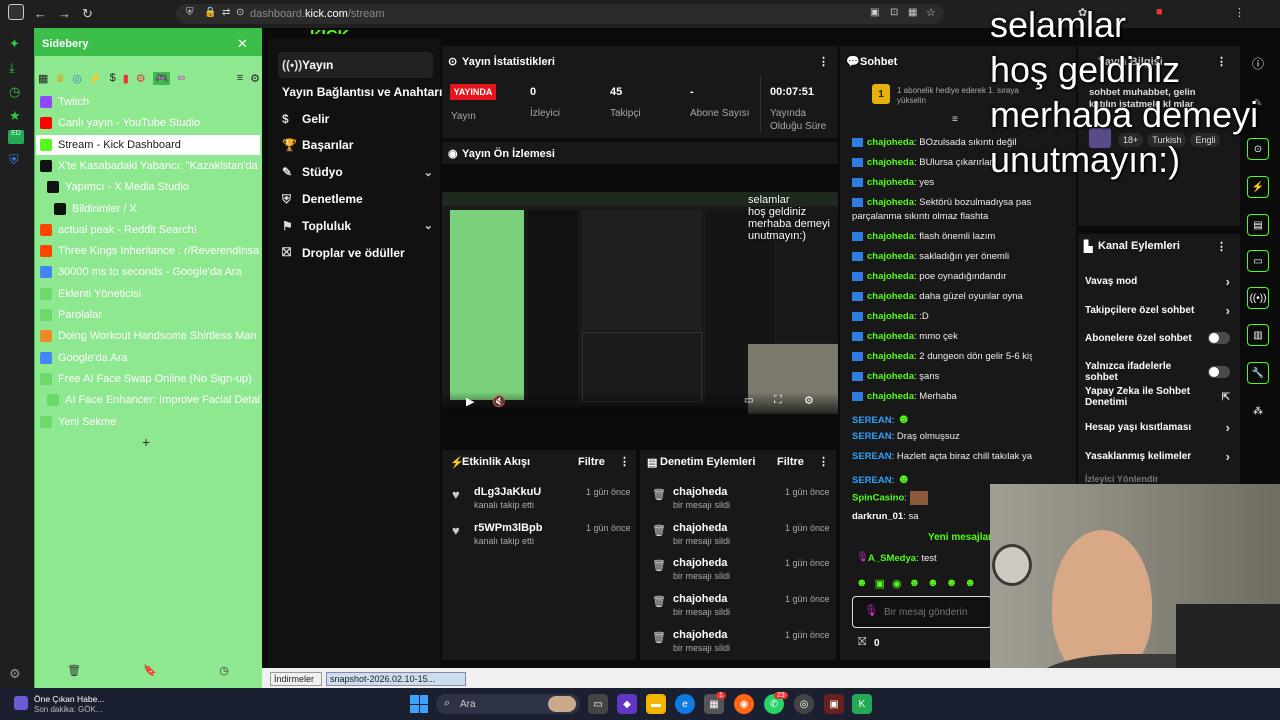 The width and height of the screenshot is (1280, 720). I want to click on nav-item: ((•)) Yayın, so click(355, 65).